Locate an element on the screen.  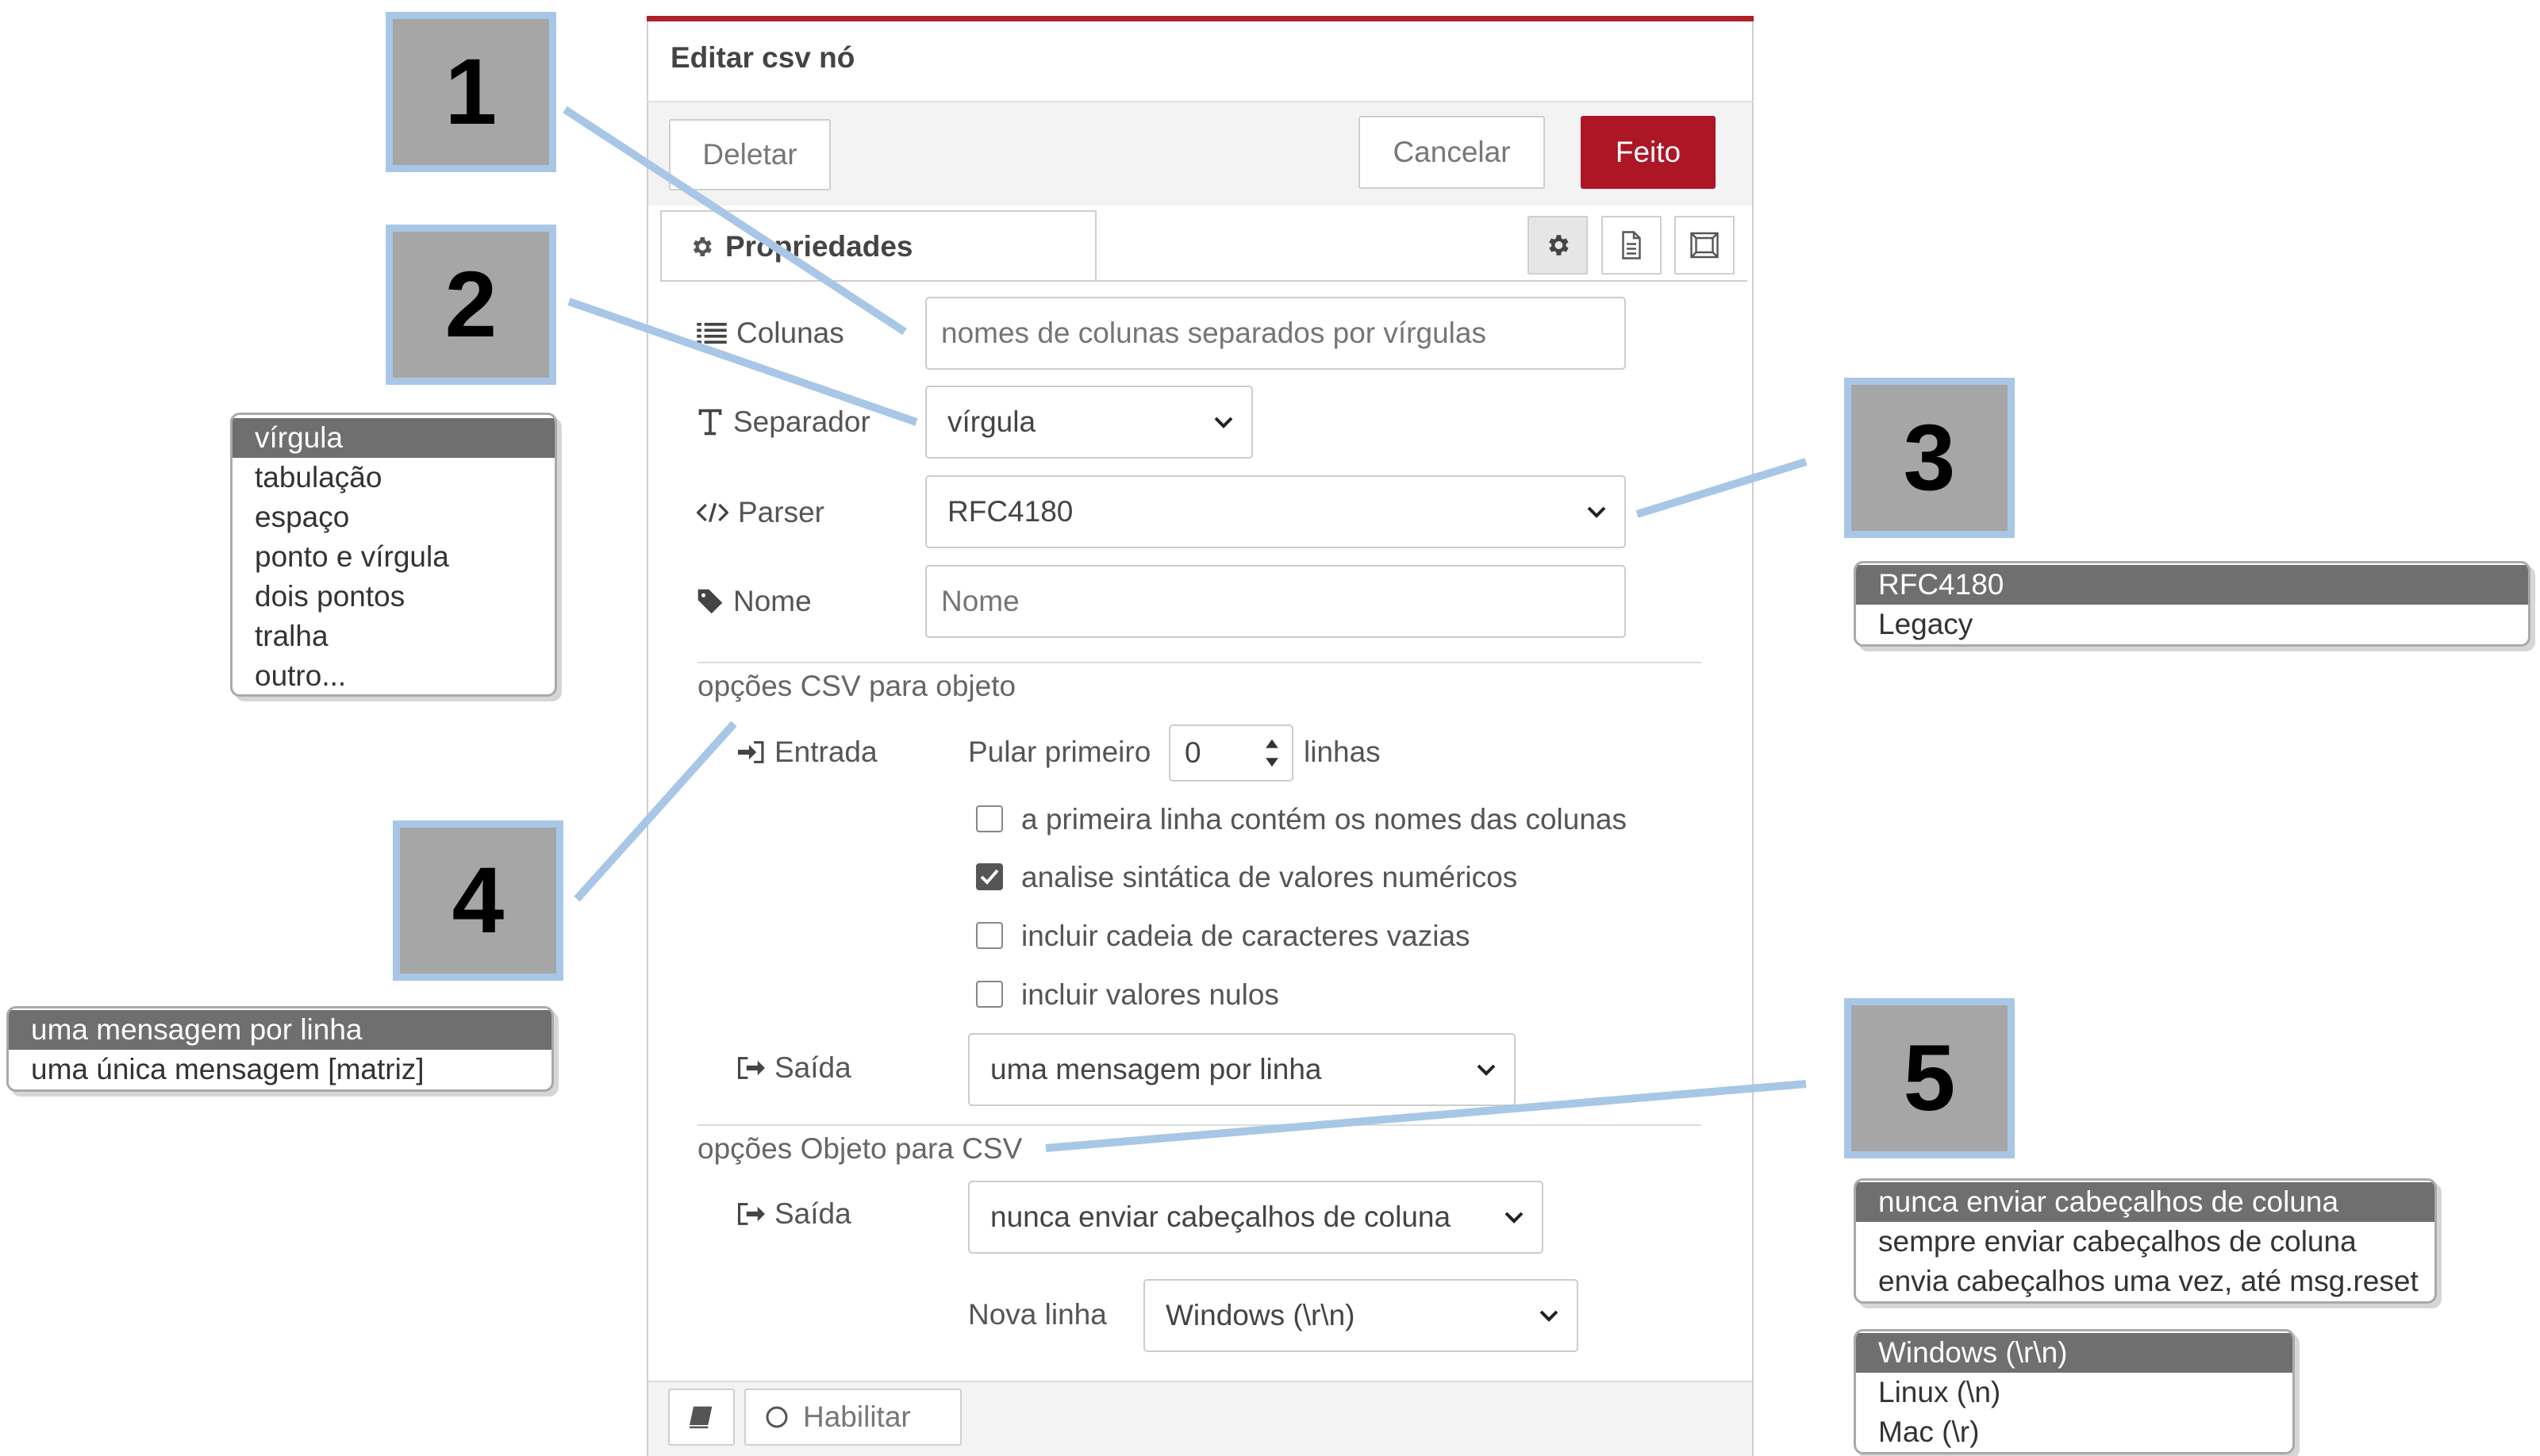
header-option: sempre enviar cabeçalhos de coluna is located at coordinates (2145, 1242).